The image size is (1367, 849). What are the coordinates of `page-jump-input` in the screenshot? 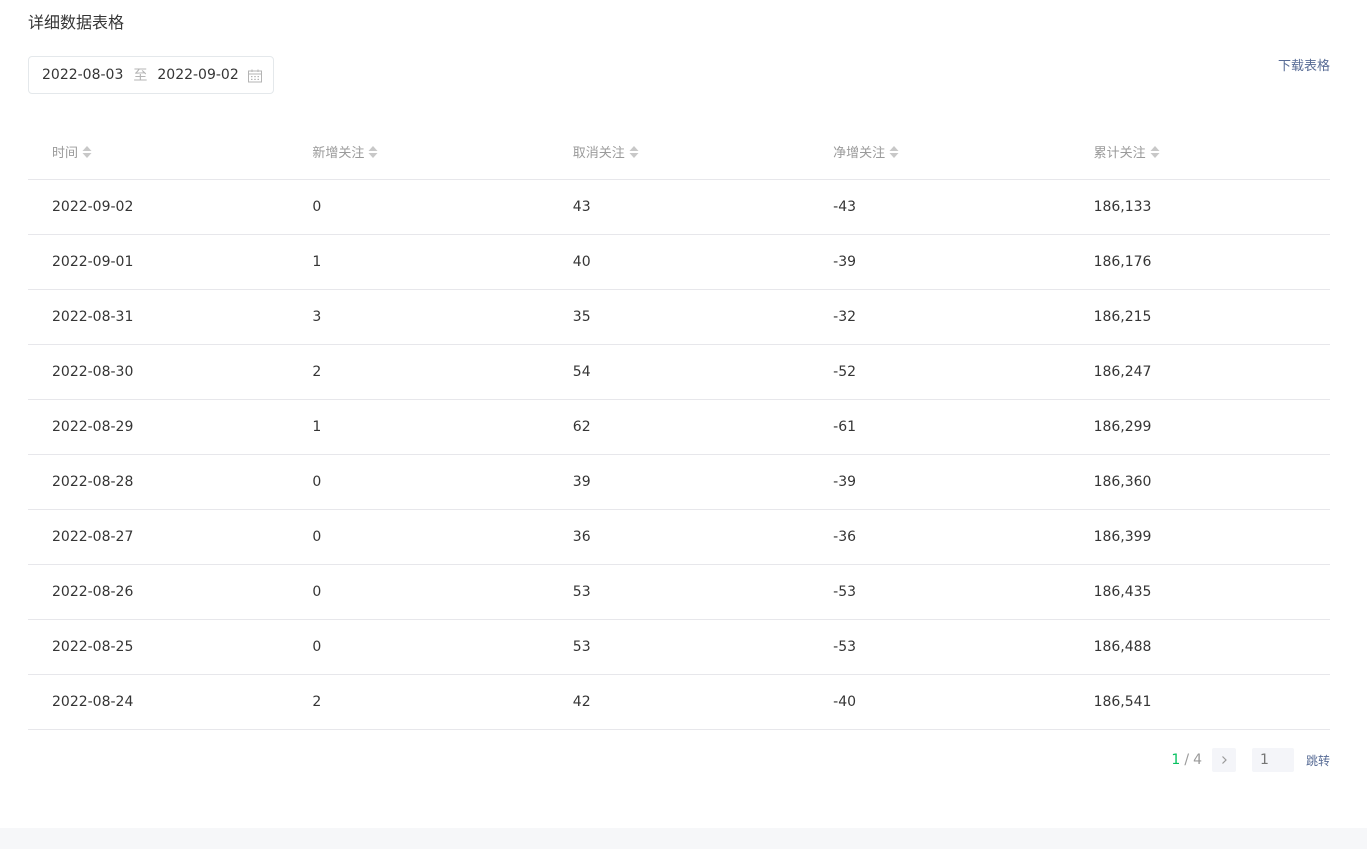 It's located at (1272, 760).